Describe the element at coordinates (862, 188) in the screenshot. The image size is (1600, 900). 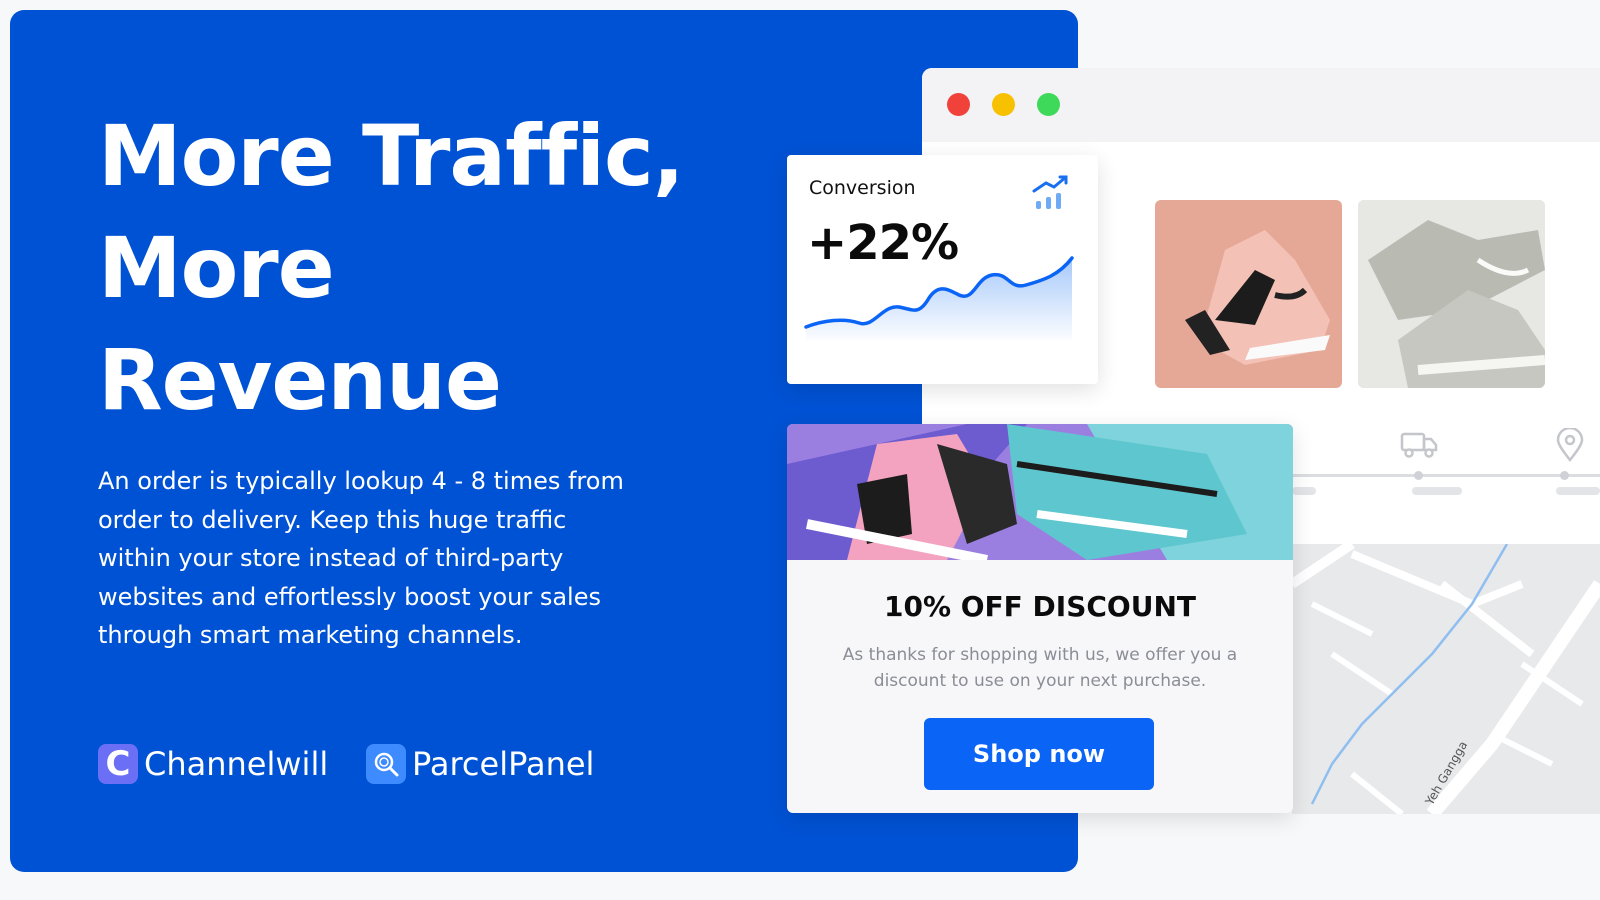
I see `conversion-label: Conversion` at that location.